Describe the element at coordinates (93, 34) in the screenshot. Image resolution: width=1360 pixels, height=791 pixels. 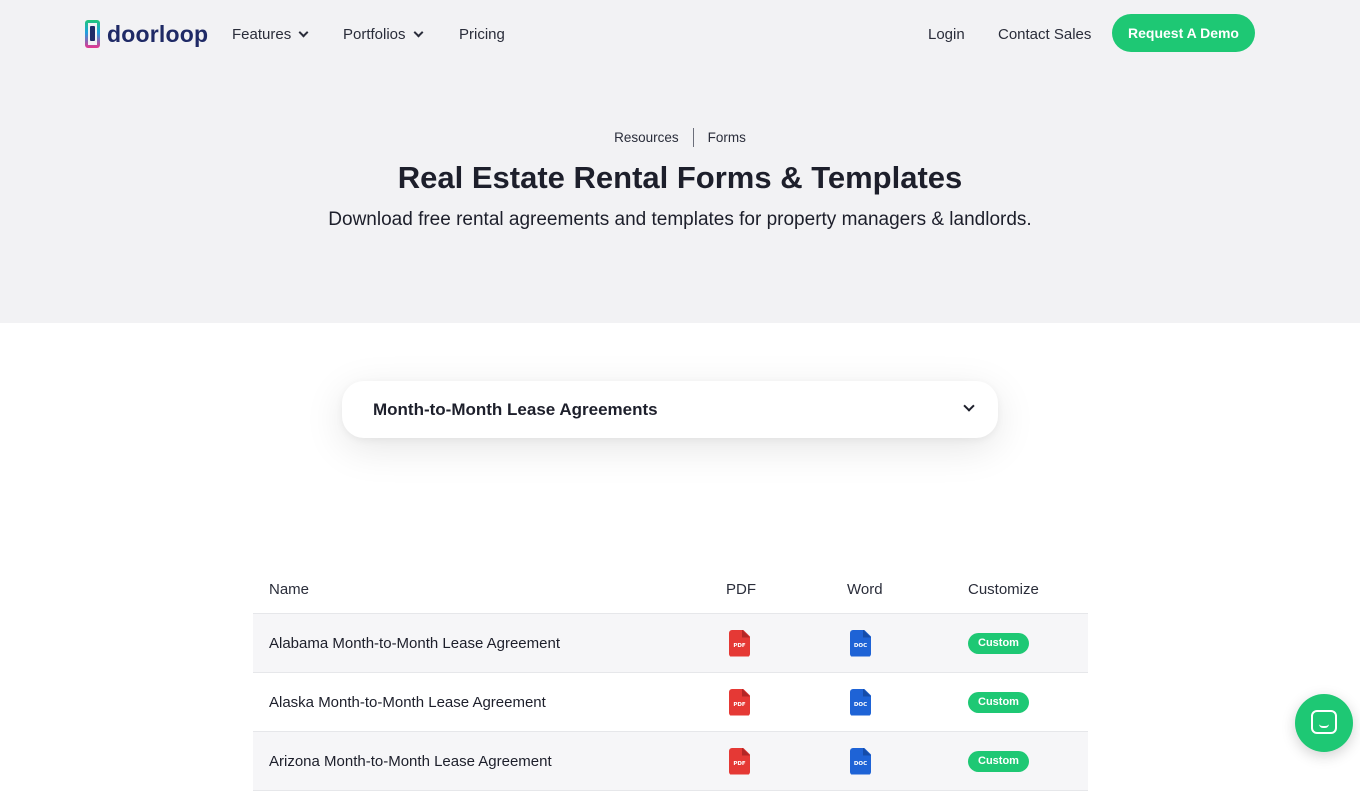
I see `door-logo-icon` at that location.